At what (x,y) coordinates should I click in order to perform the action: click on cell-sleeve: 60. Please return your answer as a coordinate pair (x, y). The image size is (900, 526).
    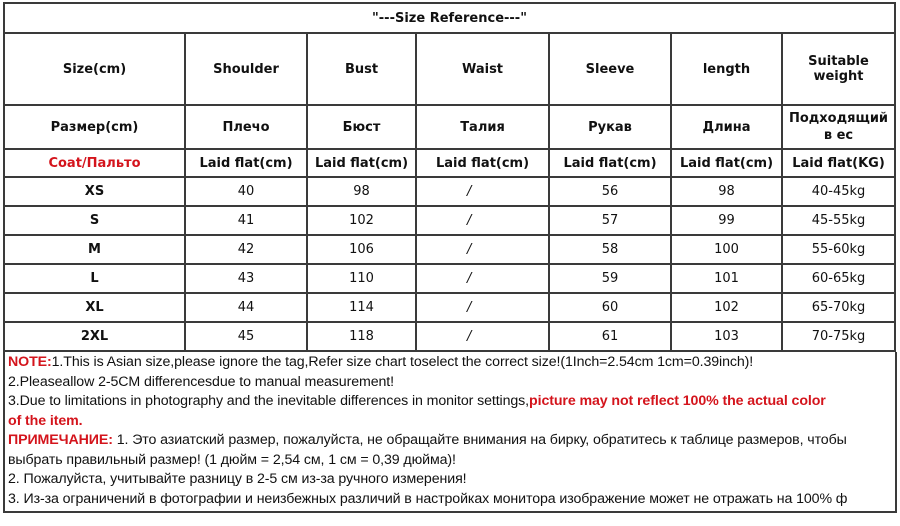
    Looking at the image, I should click on (610, 307).